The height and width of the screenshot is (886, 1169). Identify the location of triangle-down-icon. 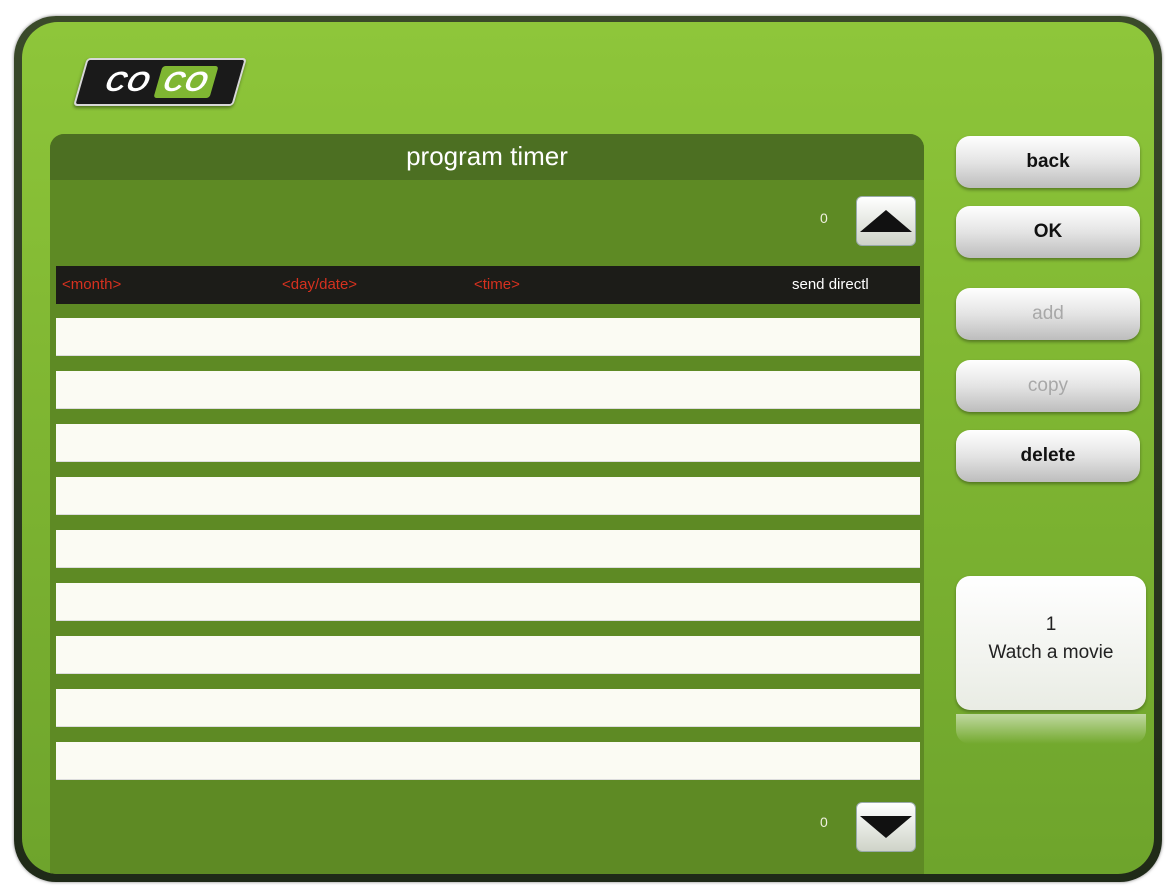
(886, 827).